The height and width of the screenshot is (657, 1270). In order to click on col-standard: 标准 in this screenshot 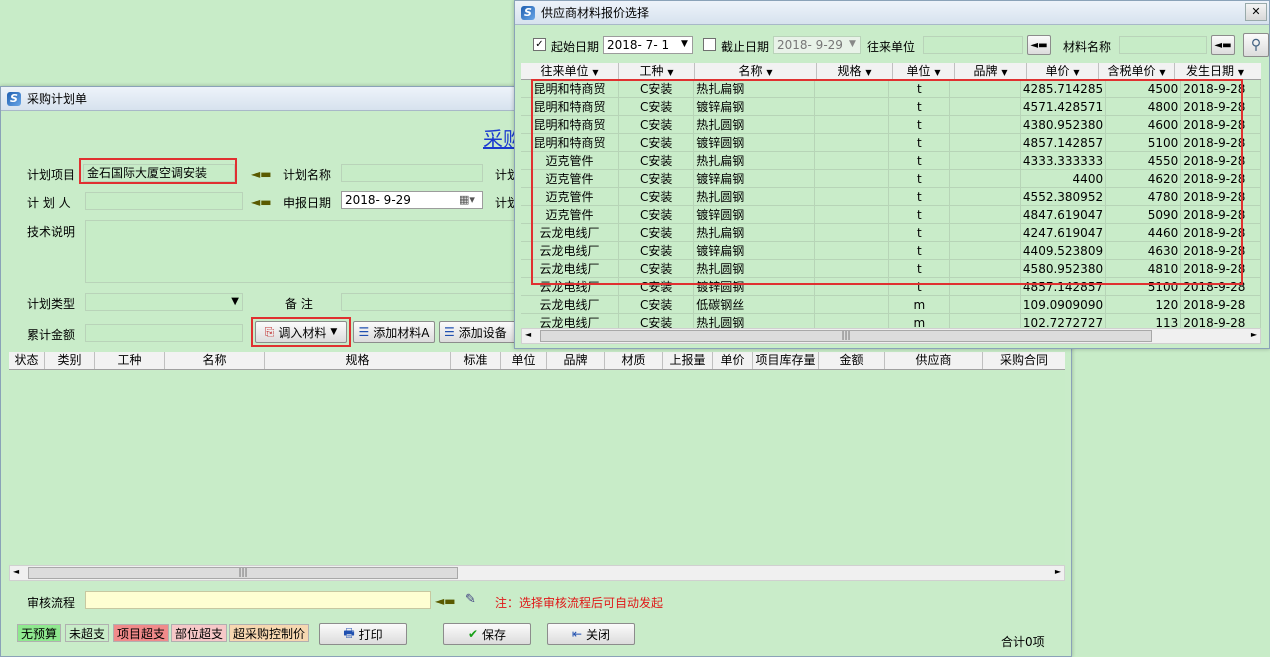, I will do `click(476, 360)`.